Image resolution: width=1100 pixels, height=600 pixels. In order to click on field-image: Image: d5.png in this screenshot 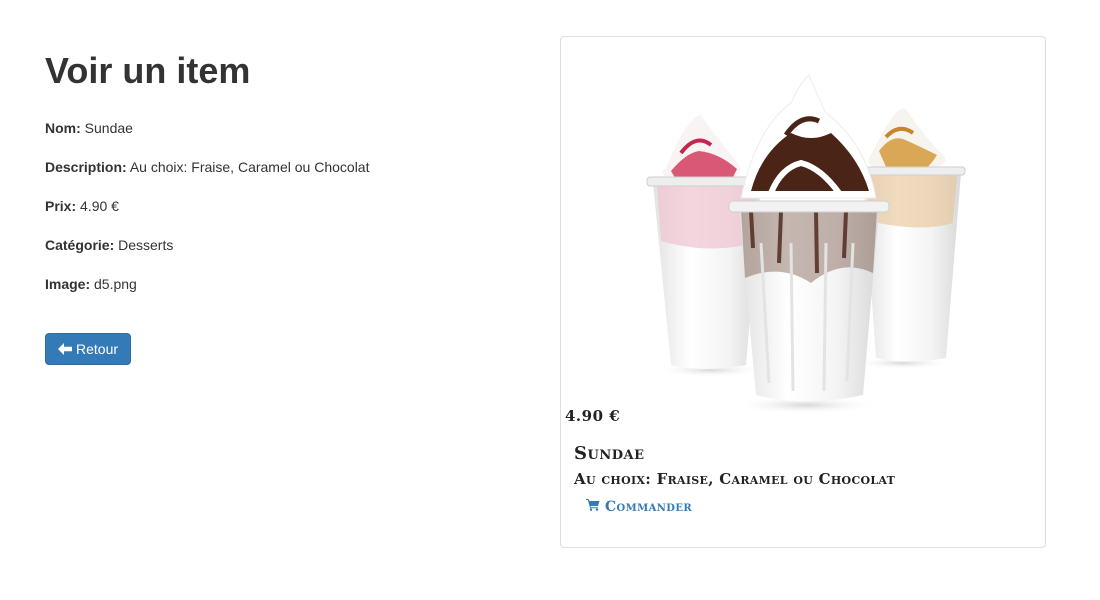, I will do `click(285, 284)`.